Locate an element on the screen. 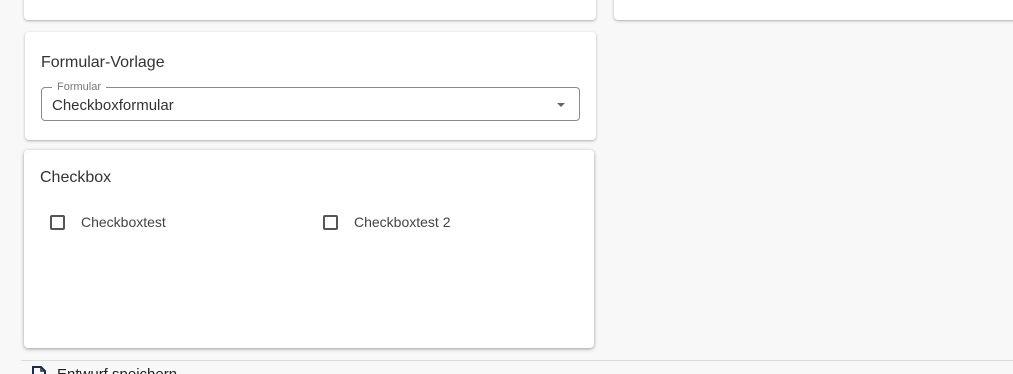  checkbox-item-checkboxtest: Checkboxtest is located at coordinates (108, 222).